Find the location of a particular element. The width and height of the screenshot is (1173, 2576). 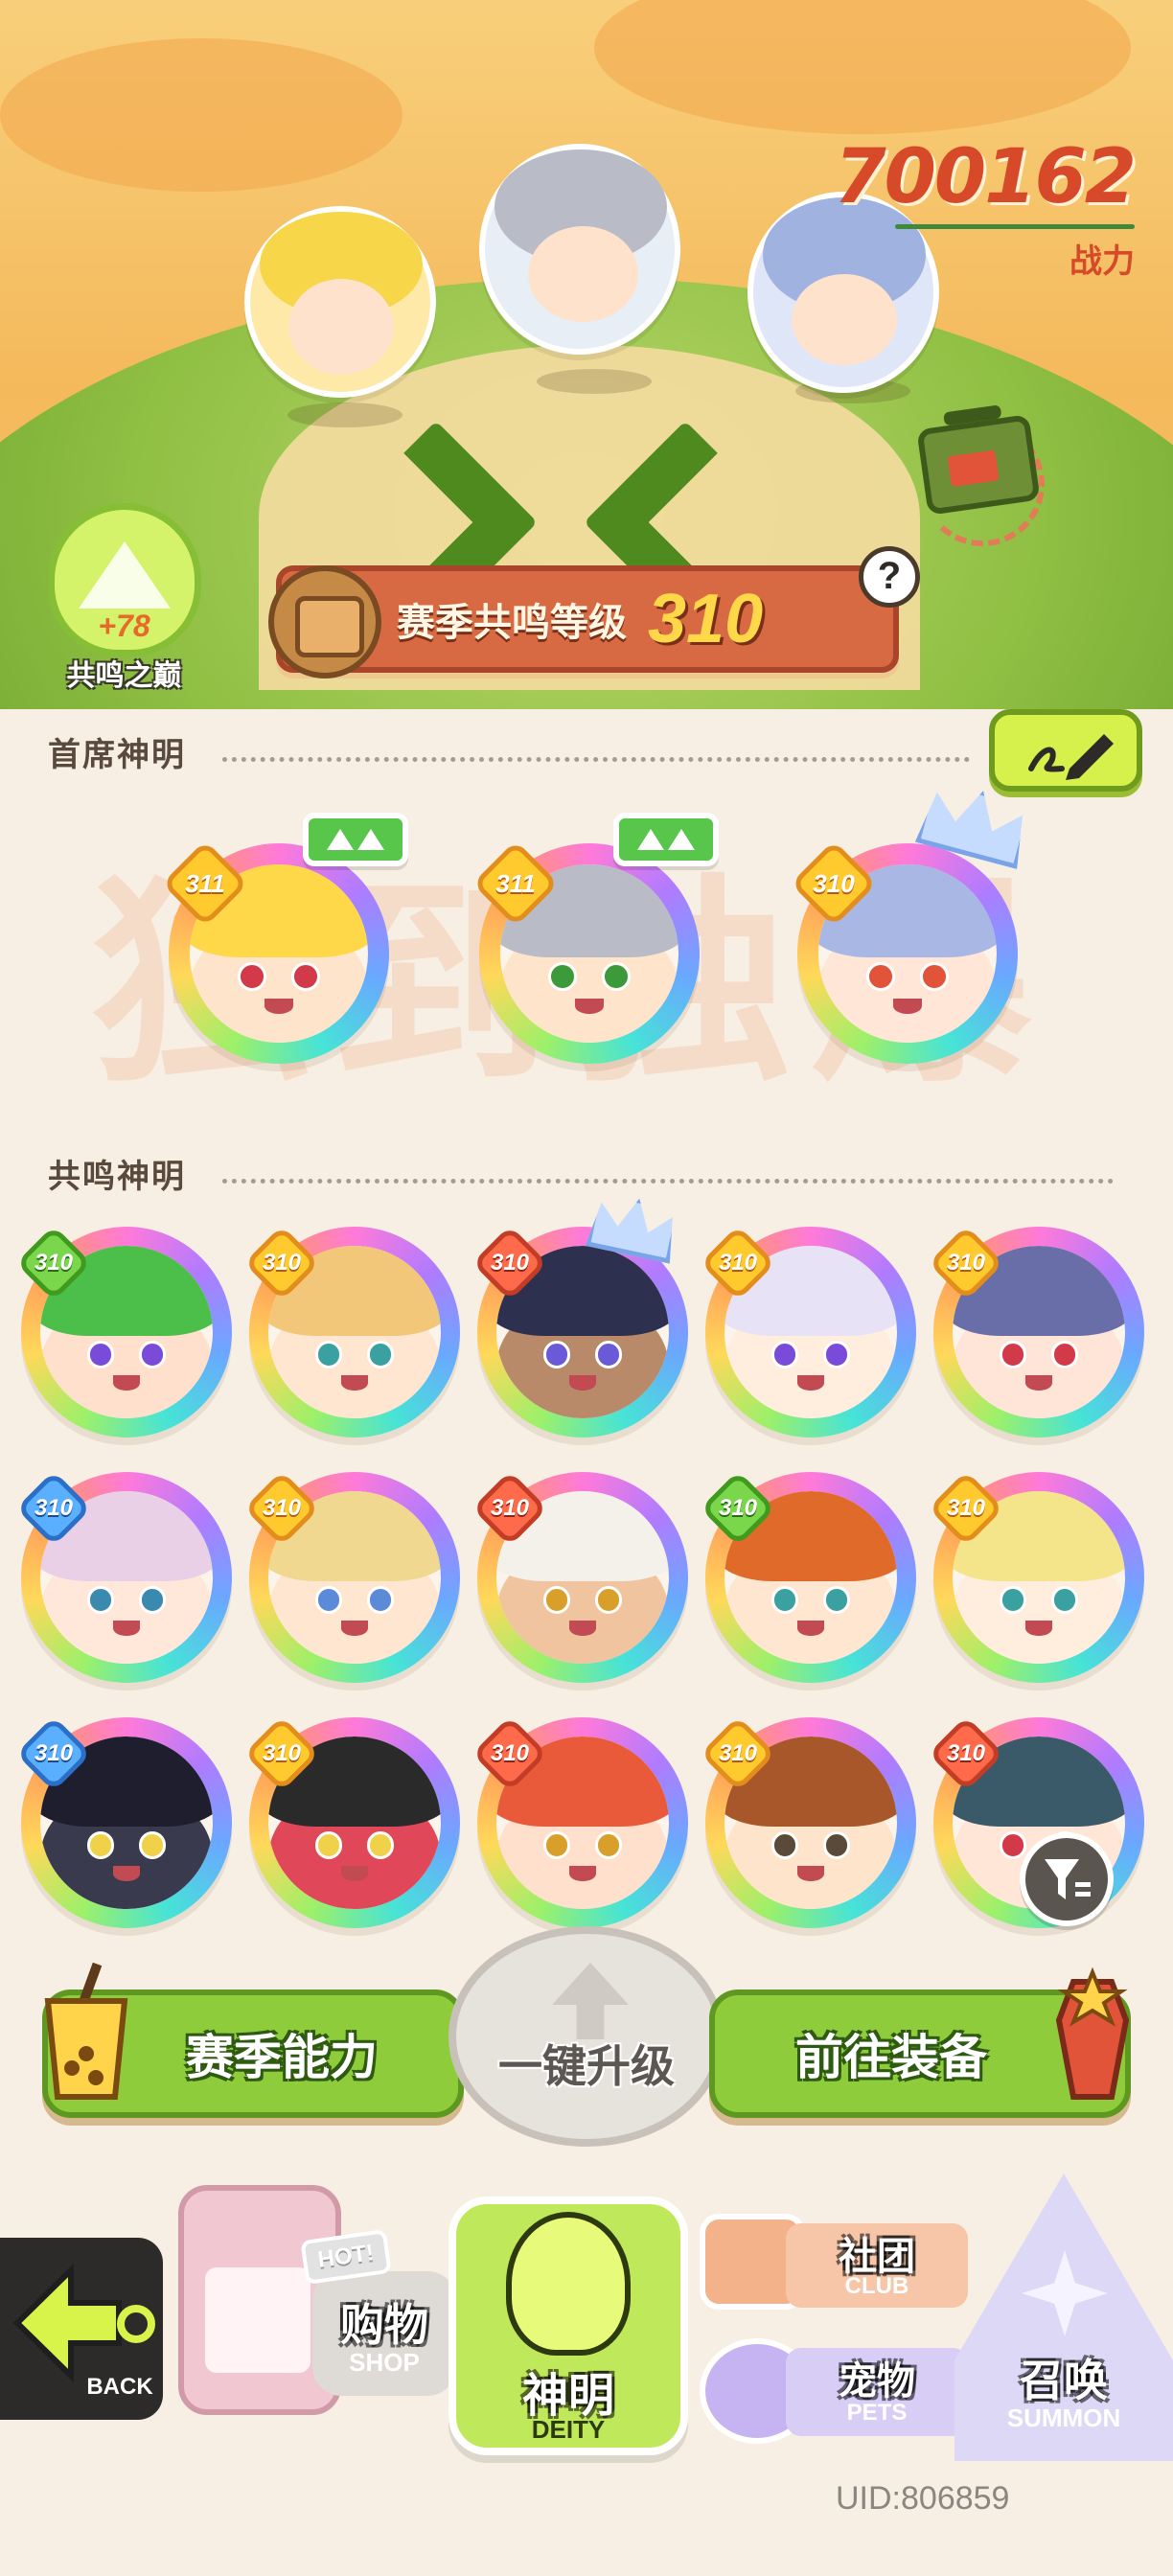

nav-deity-button: 神明 DEITY is located at coordinates (568, 2319).